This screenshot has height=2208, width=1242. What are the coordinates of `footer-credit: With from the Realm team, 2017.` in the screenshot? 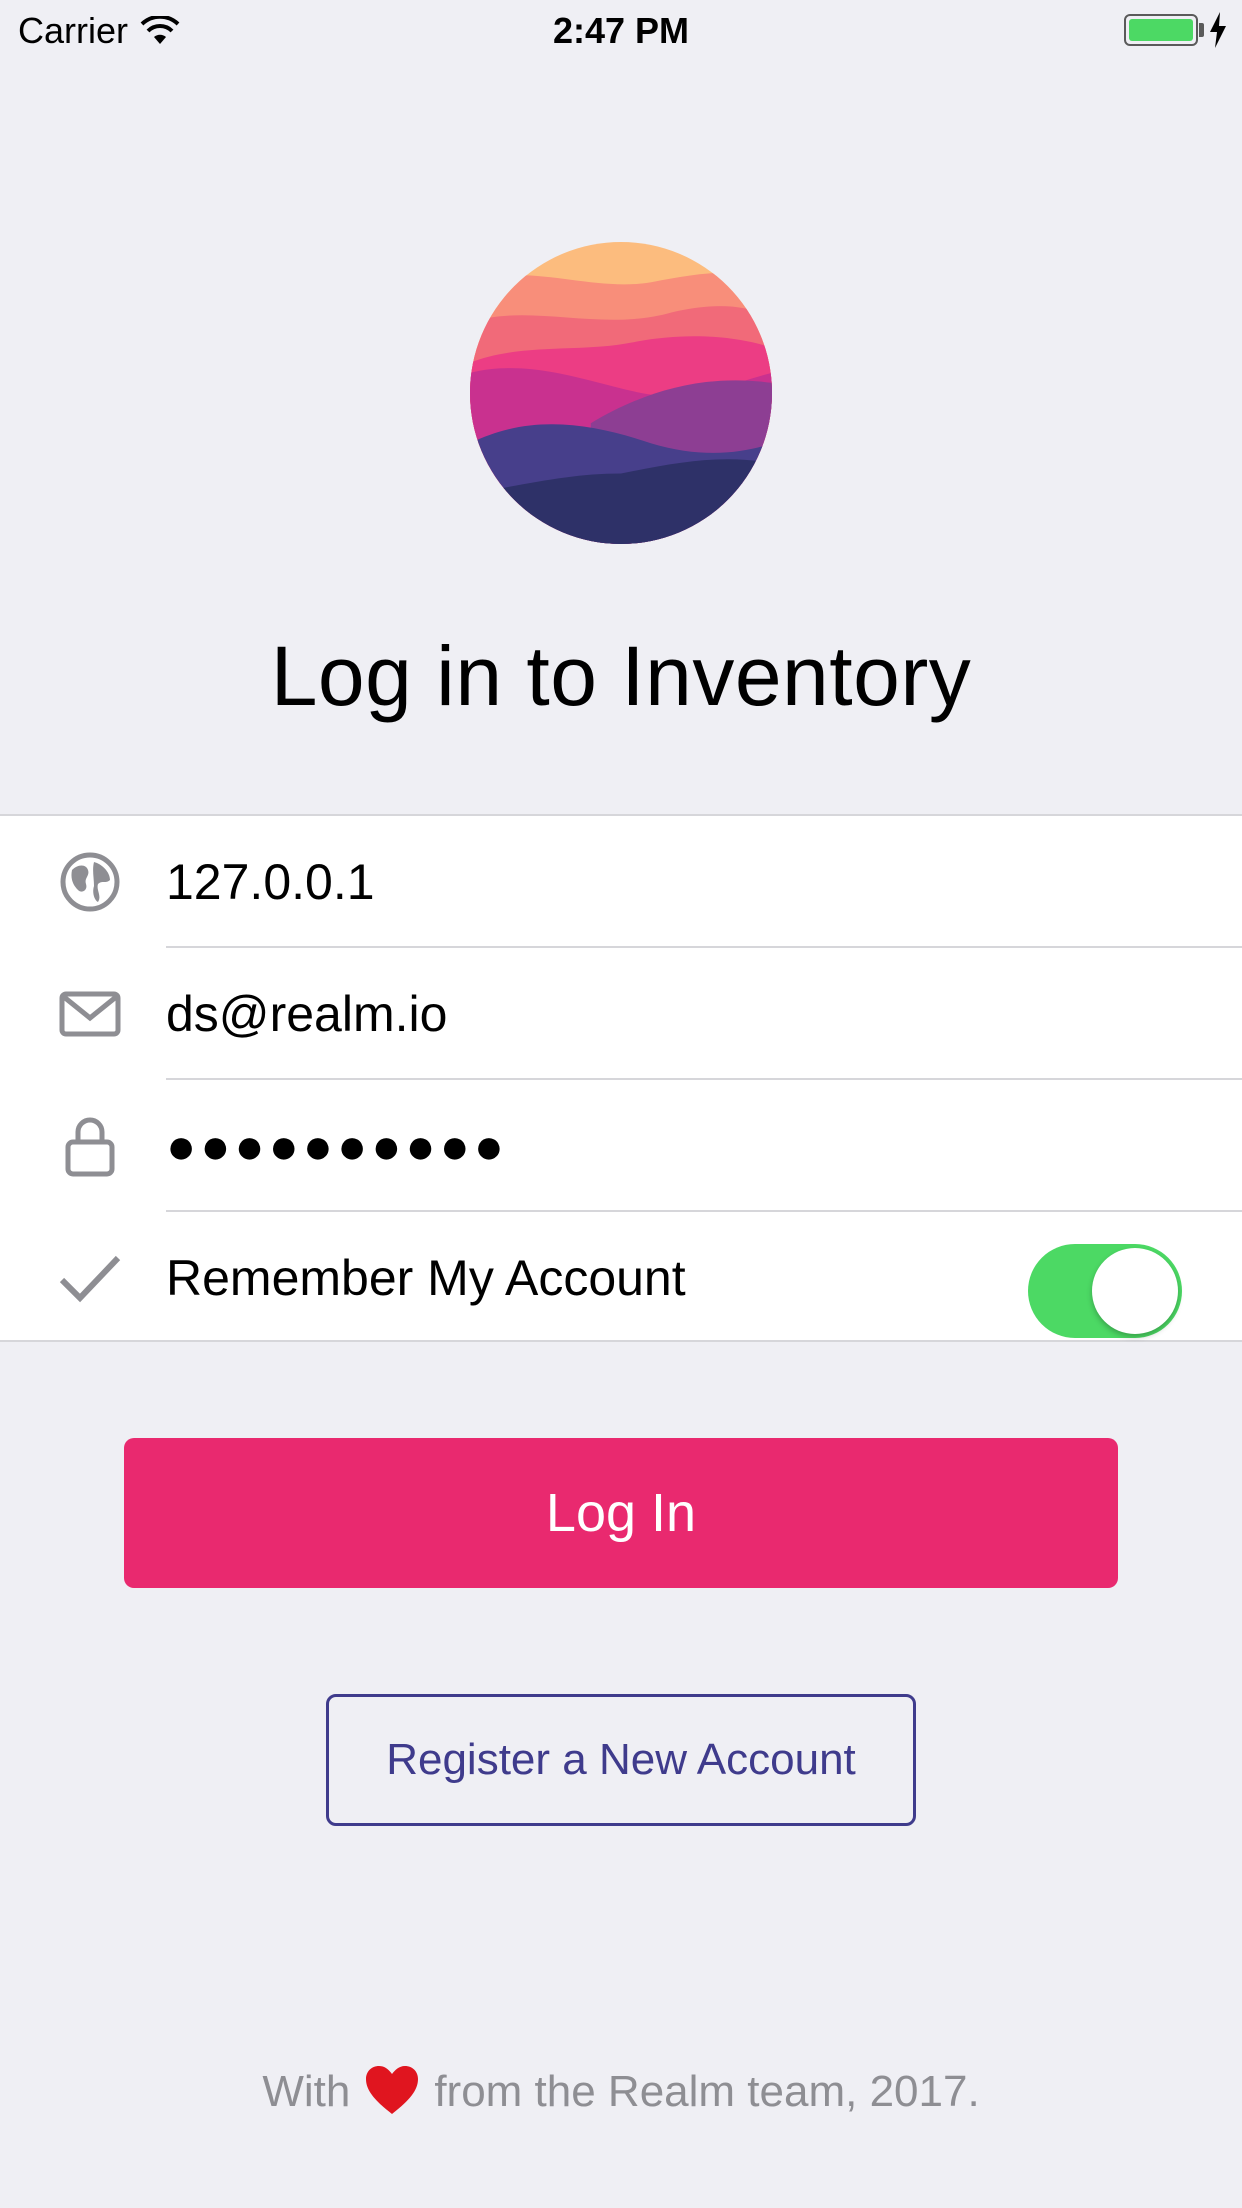 It's located at (621, 2090).